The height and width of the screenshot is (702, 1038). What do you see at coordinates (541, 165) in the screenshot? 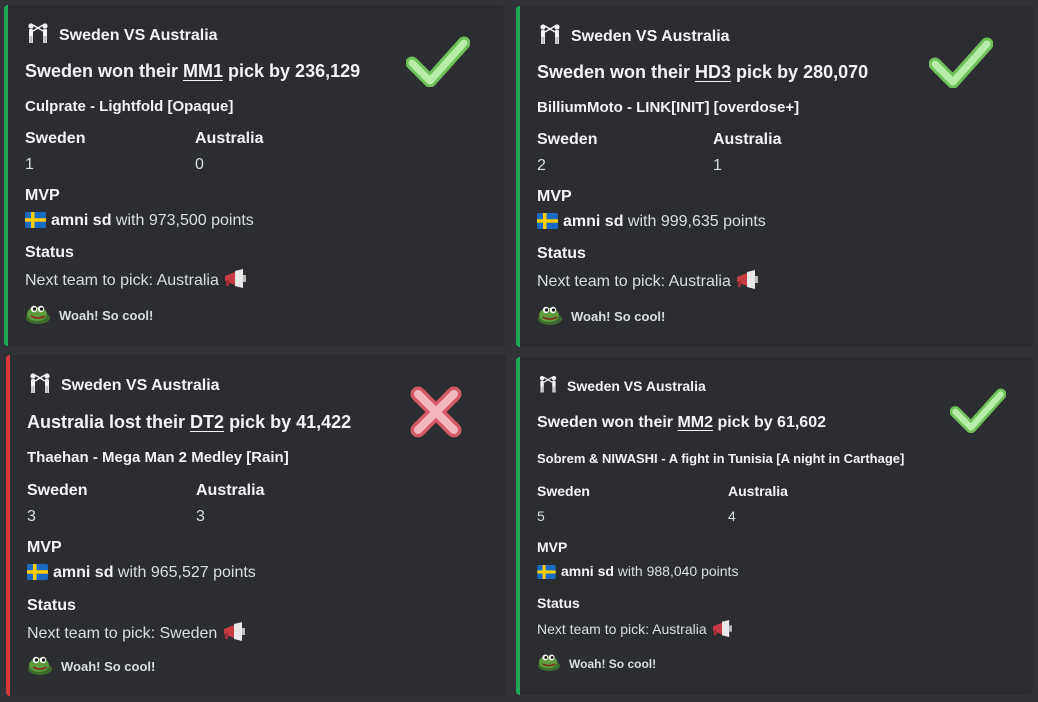
I see `team1-score: 2` at bounding box center [541, 165].